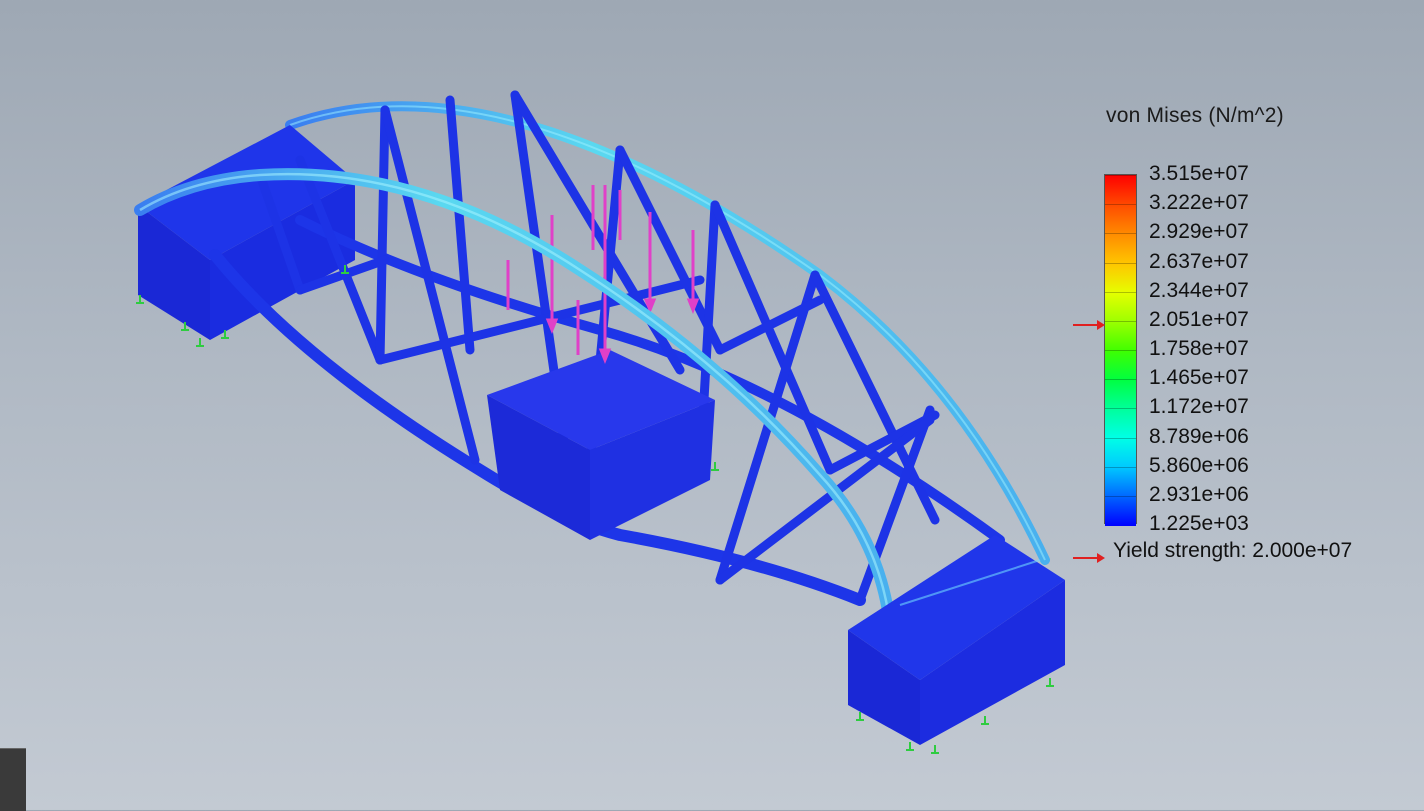  I want to click on colorbar-tick-label: 1.172e+07, so click(1199, 407).